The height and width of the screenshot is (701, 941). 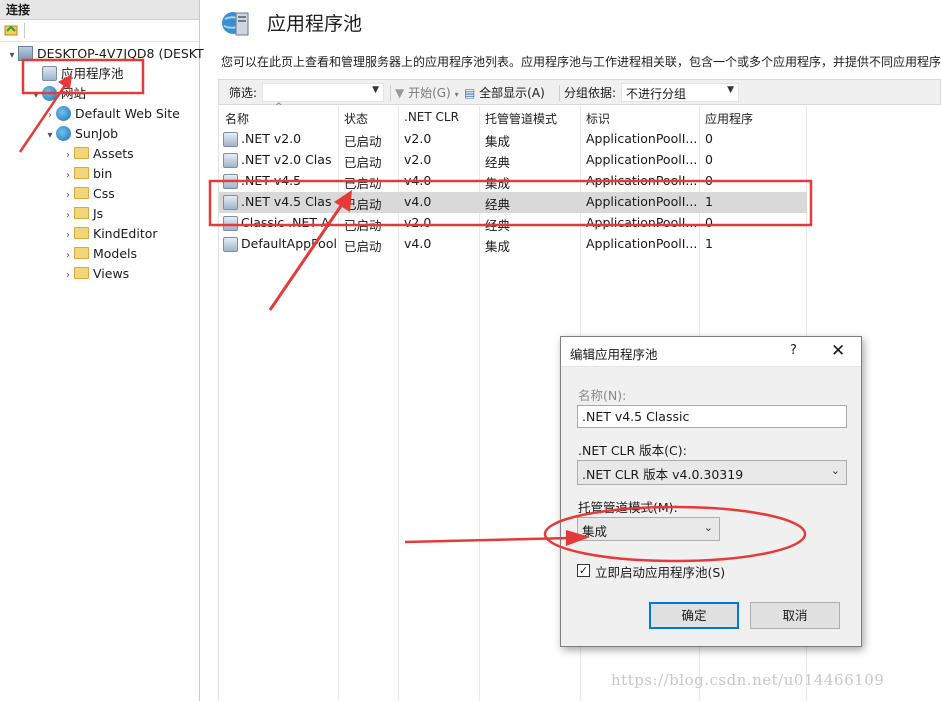 I want to click on column-header-name: 名称, so click(x=237, y=118).